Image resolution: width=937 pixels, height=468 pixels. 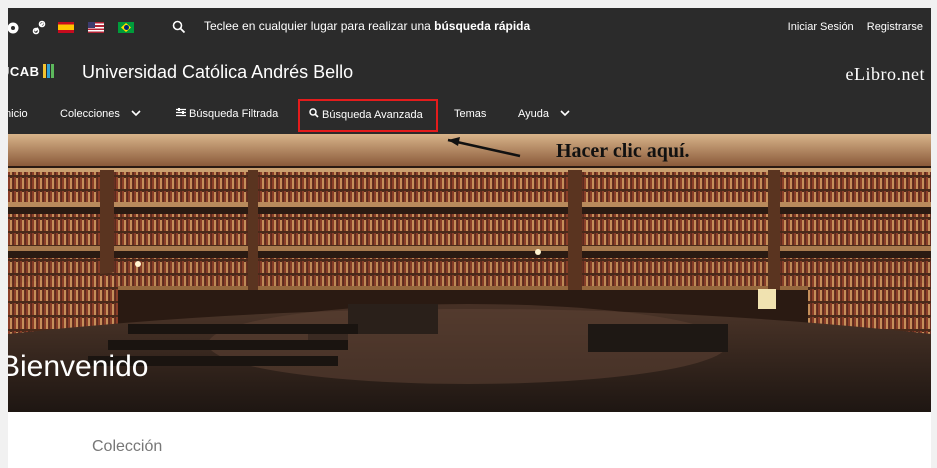 I want to click on nav-ayuda-label: Ayuda, so click(x=533, y=114).